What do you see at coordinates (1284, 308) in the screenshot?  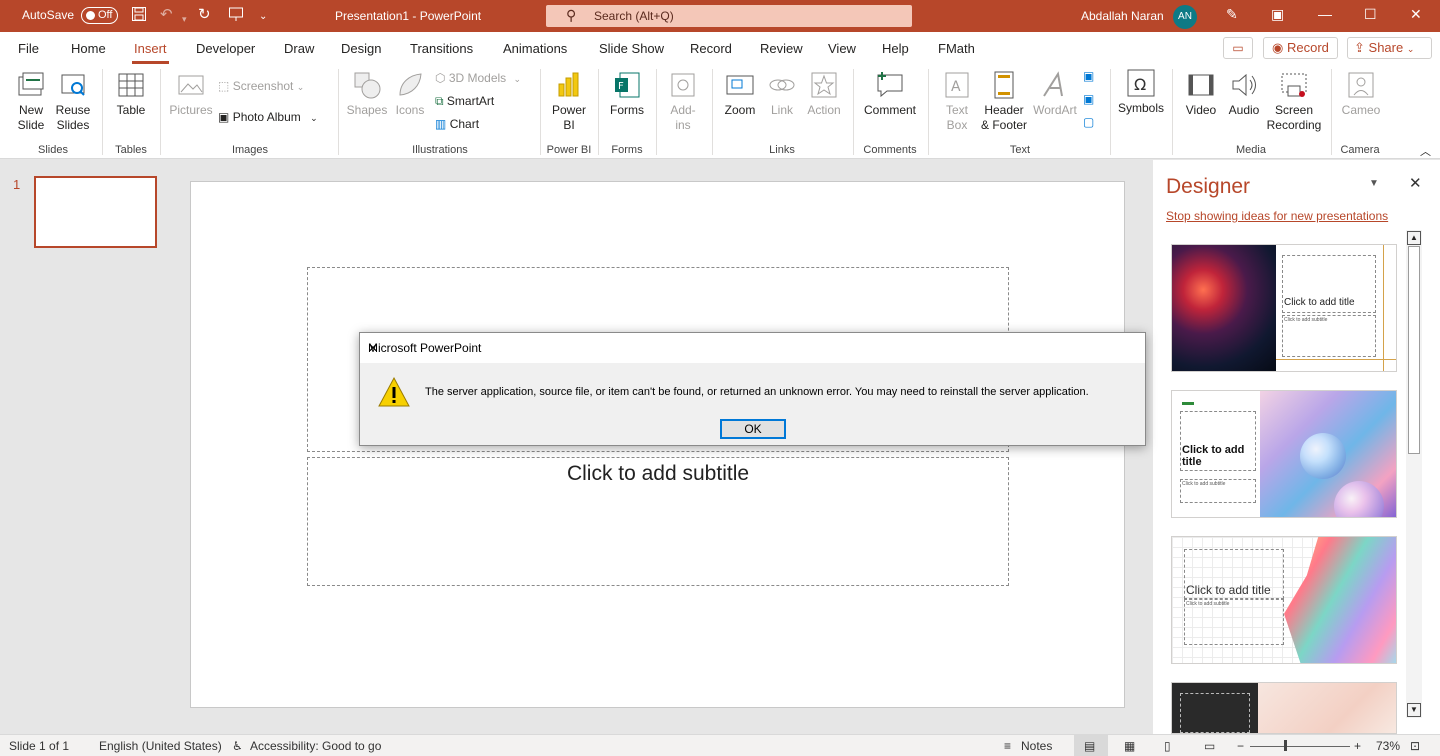 I see `design-idea-card-1: Click to add title Click to add subtitle` at bounding box center [1284, 308].